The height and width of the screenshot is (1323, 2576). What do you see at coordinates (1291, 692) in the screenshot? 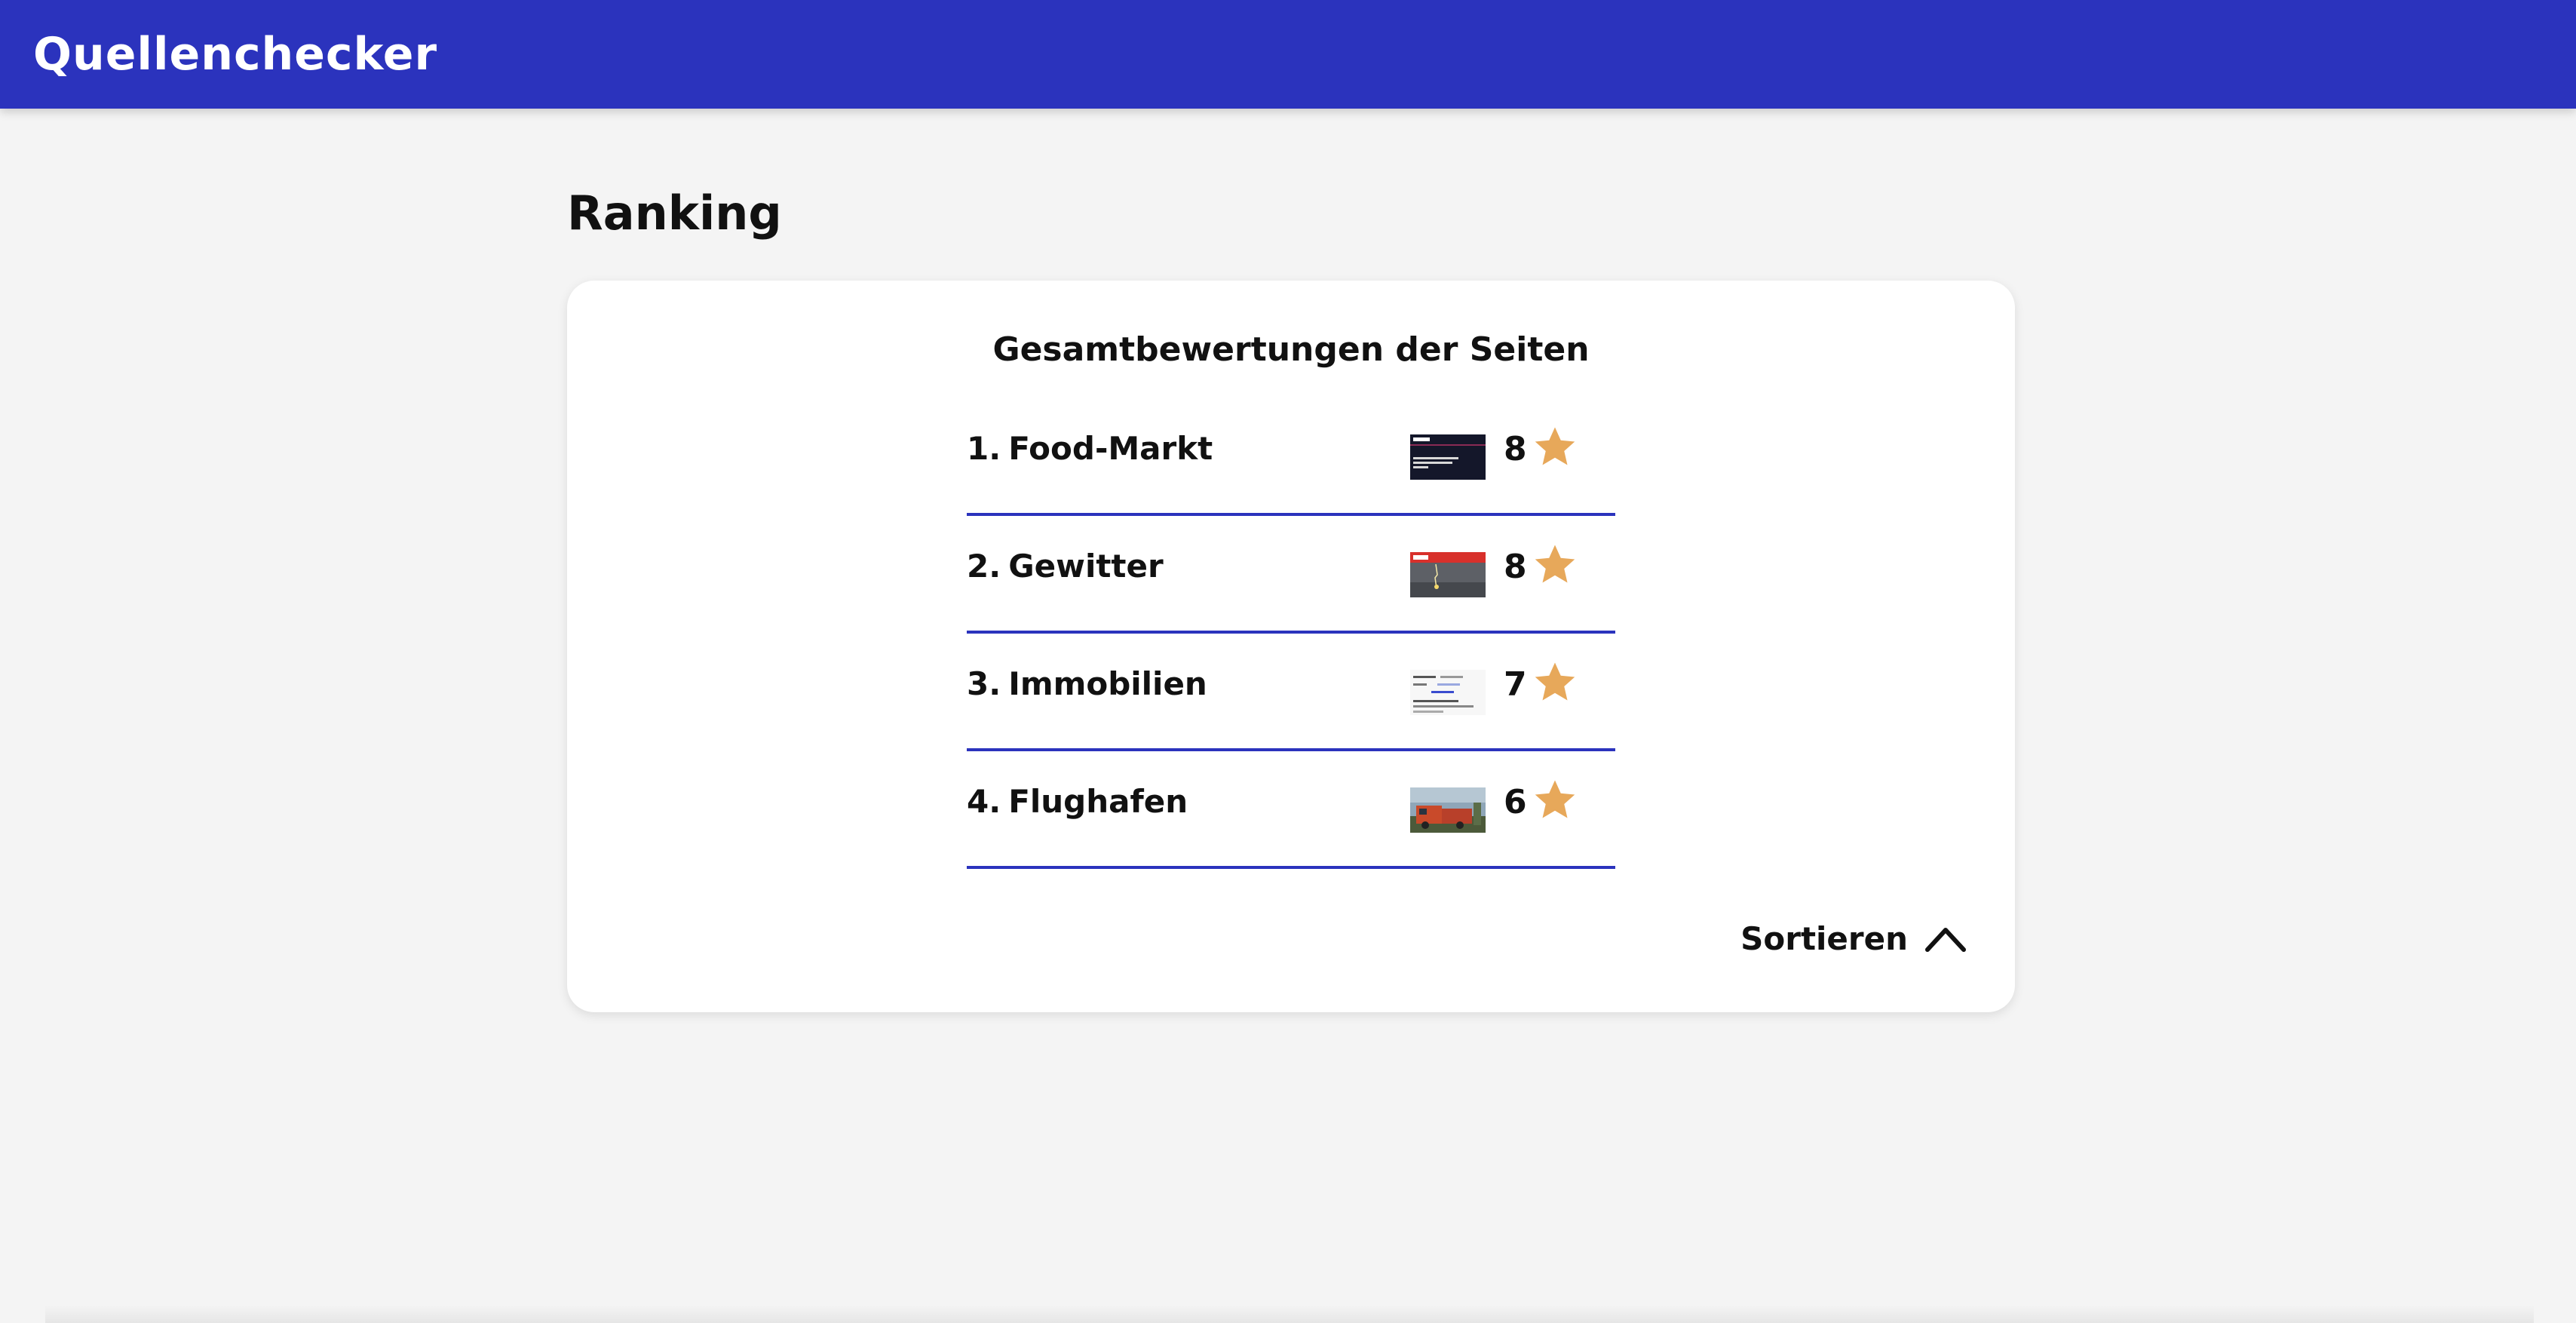
I see `ranking-row: 3. Immobilien 7` at bounding box center [1291, 692].